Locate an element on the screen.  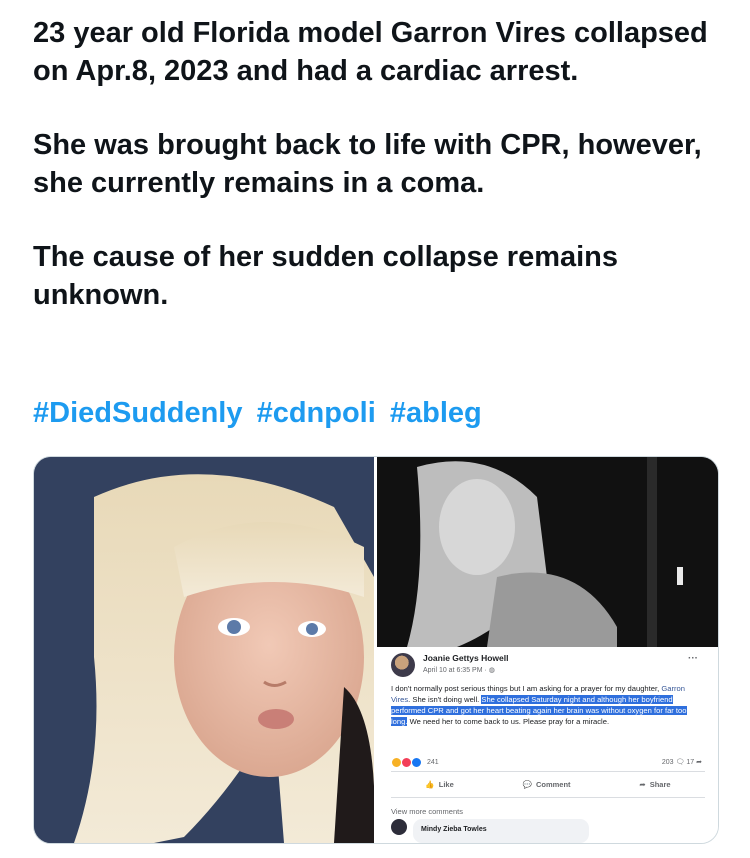
share-count: 17 is located at coordinates (690, 762).